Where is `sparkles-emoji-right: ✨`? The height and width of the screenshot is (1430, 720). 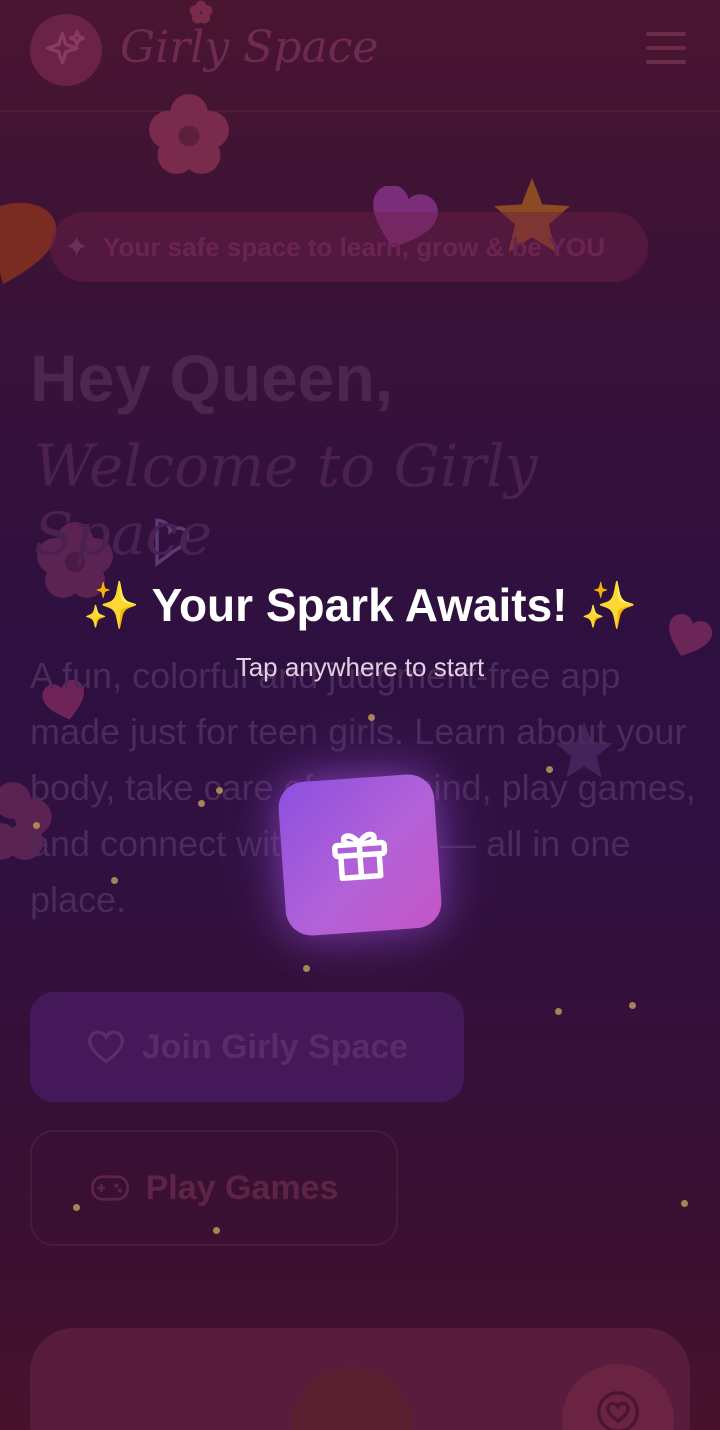
sparkles-emoji-right: ✨ is located at coordinates (609, 605).